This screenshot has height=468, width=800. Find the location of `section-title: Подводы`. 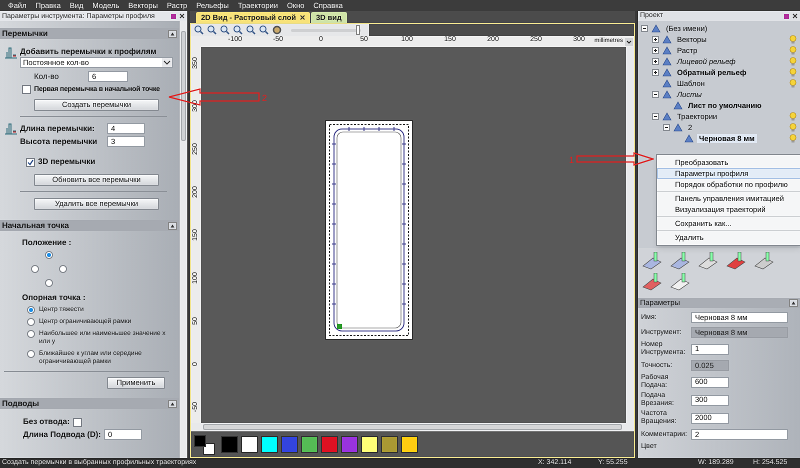

section-title: Подводы is located at coordinates (21, 404).